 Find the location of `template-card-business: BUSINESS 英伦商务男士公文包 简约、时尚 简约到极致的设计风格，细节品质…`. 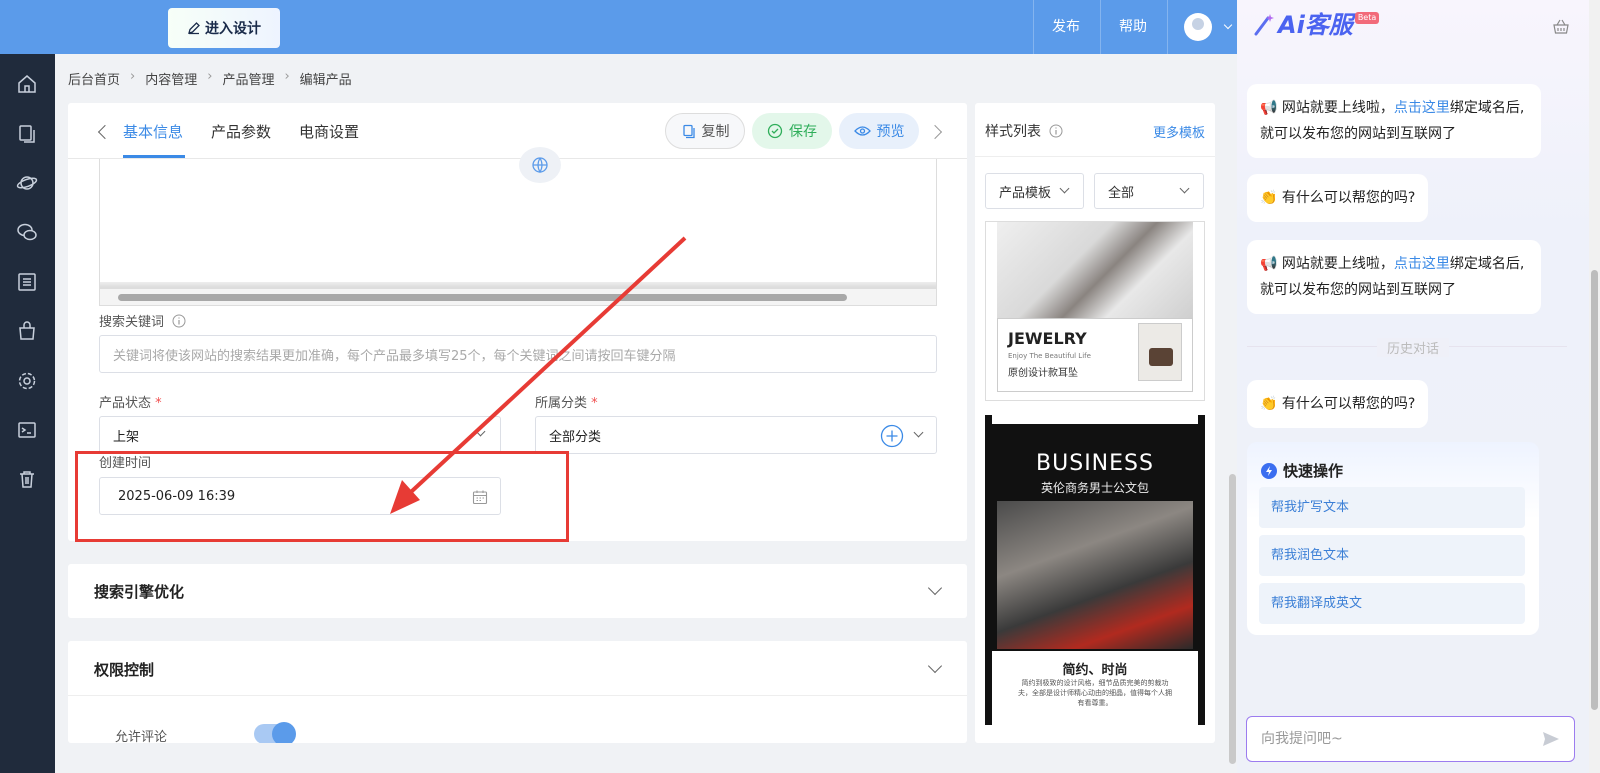

template-card-business: BUSINESS 英伦商务男士公文包 简约、时尚 简约到极致的设计风格，细节品质… is located at coordinates (1095, 570).